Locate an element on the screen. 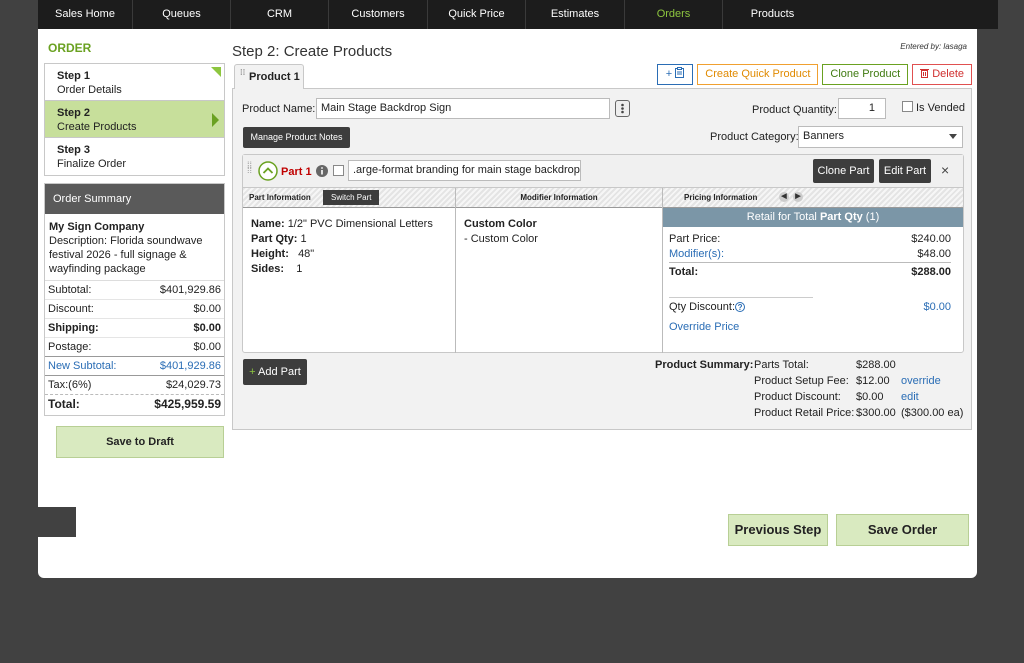 The image size is (1024, 663). modifier-information-header: Modifier Information is located at coordinates (559, 198).